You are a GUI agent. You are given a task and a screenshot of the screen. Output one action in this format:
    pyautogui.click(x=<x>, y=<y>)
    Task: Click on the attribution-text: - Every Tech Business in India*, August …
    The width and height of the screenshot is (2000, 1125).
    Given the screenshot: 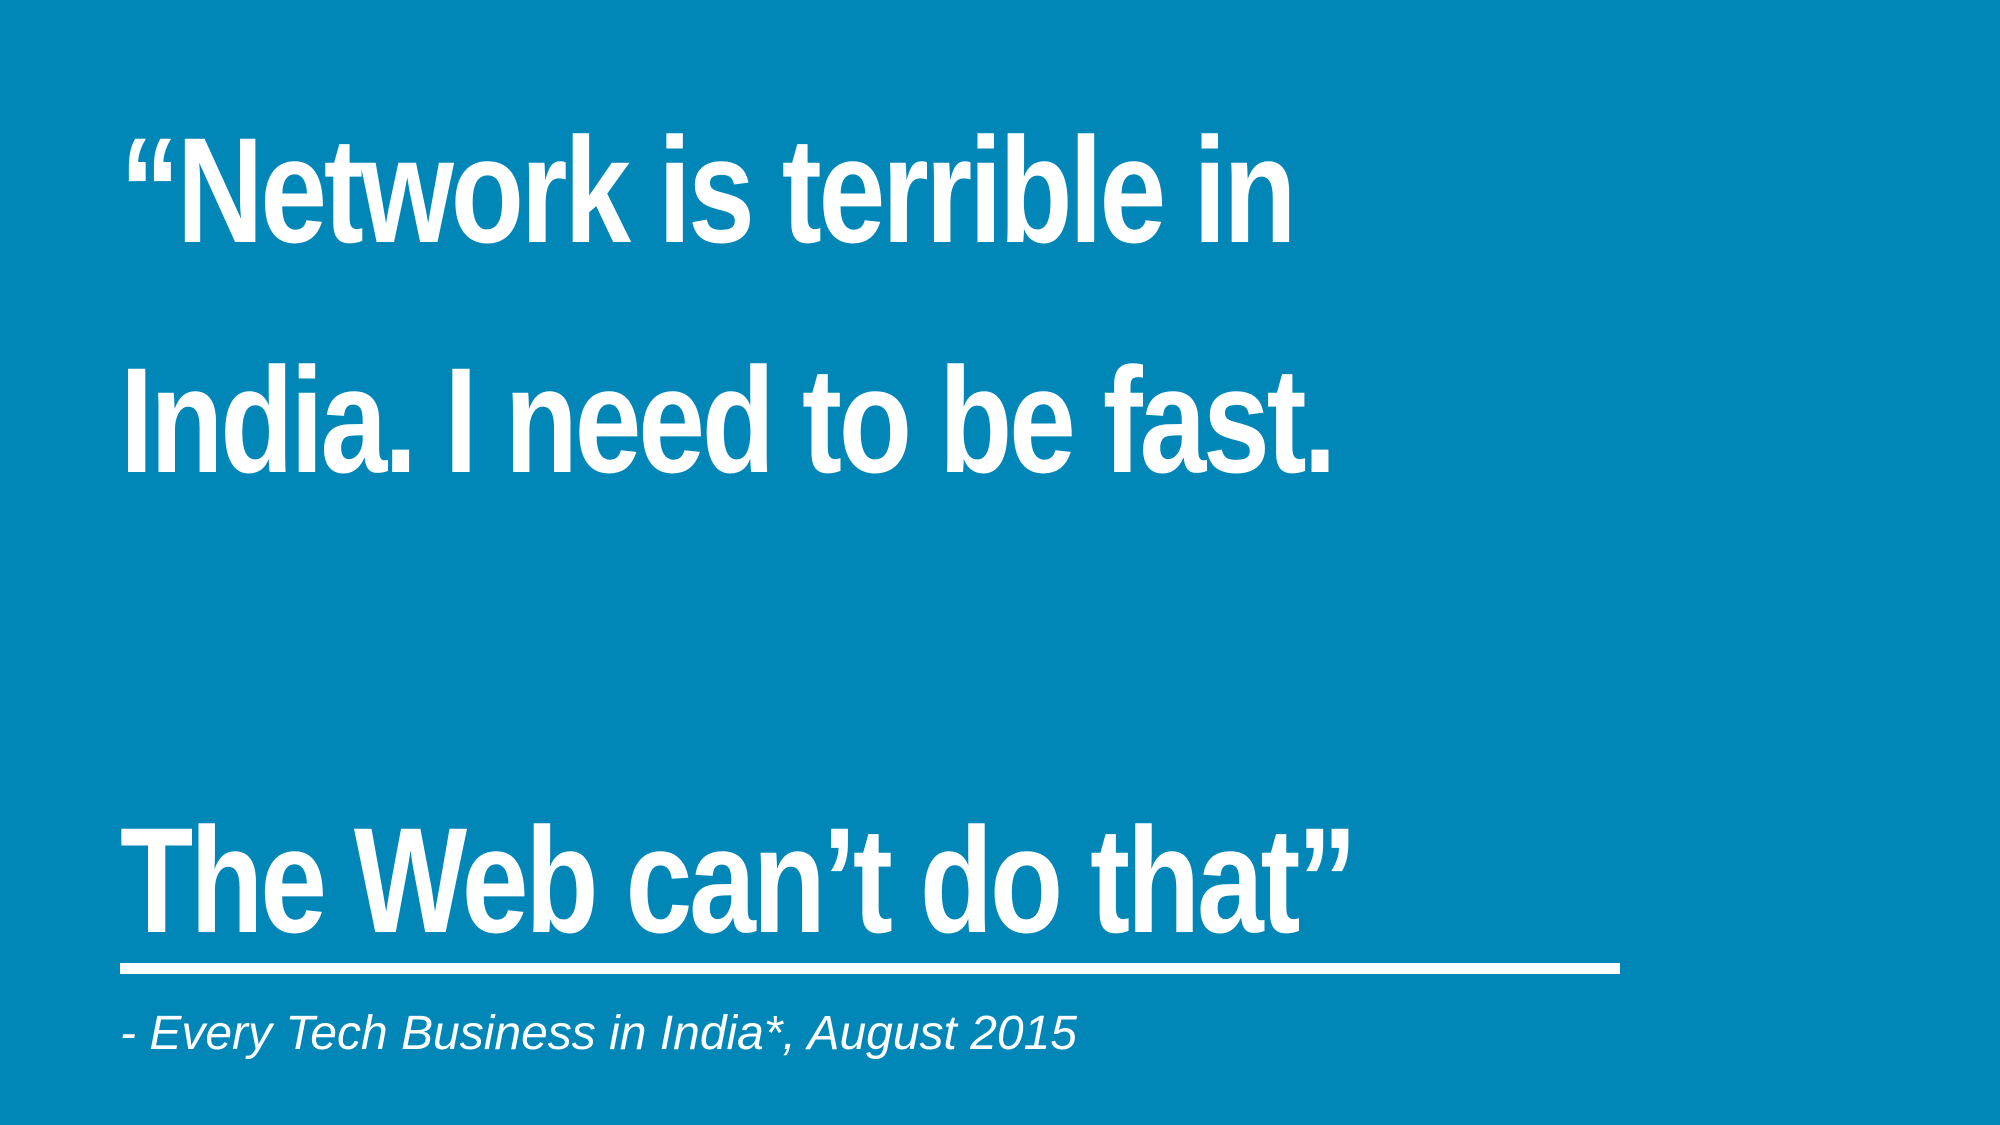 What is the action you would take?
    pyautogui.click(x=598, y=1033)
    